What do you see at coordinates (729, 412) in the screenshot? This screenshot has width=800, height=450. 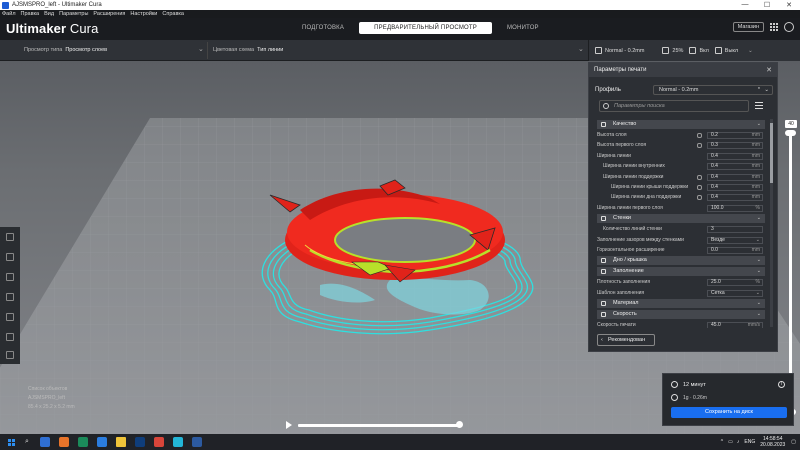 I see `save-to-disk-button: Сохранить на диск` at bounding box center [729, 412].